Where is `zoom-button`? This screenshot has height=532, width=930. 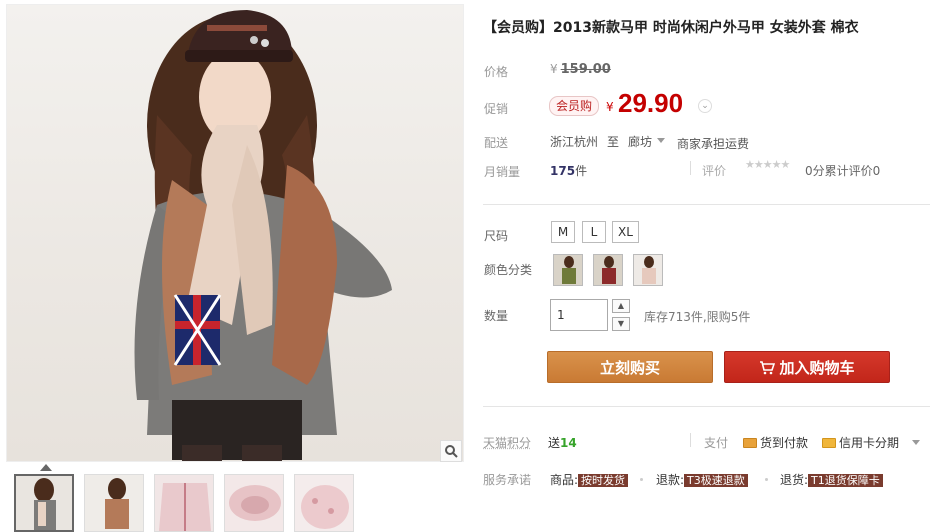 zoom-button is located at coordinates (451, 451).